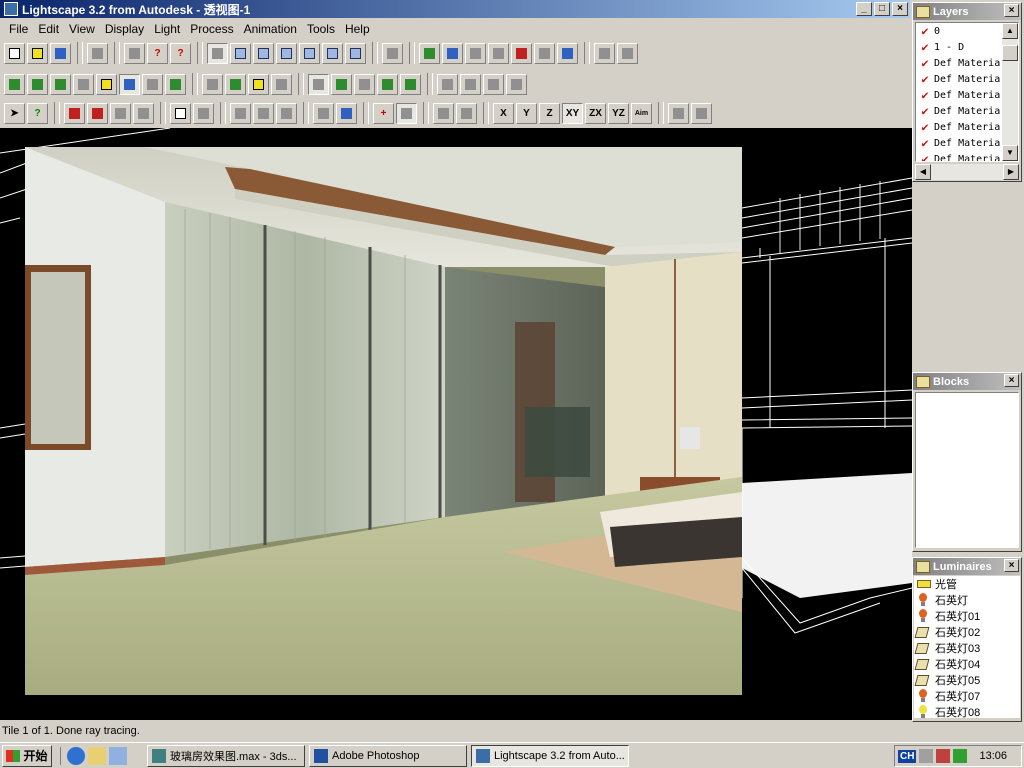  I want to click on scroll-left-icon: ◀, so click(923, 172).